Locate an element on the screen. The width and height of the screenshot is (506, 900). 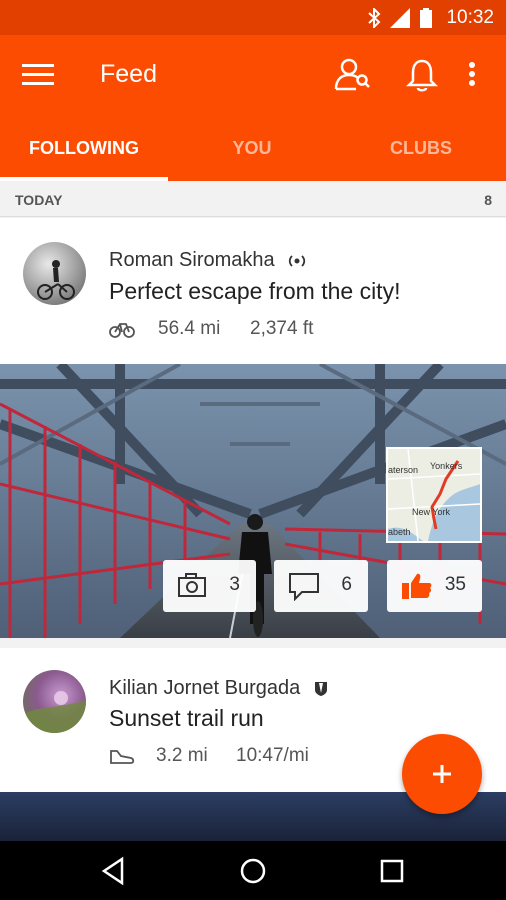
pace-stat: 10:47/mi is located at coordinates (272, 755).